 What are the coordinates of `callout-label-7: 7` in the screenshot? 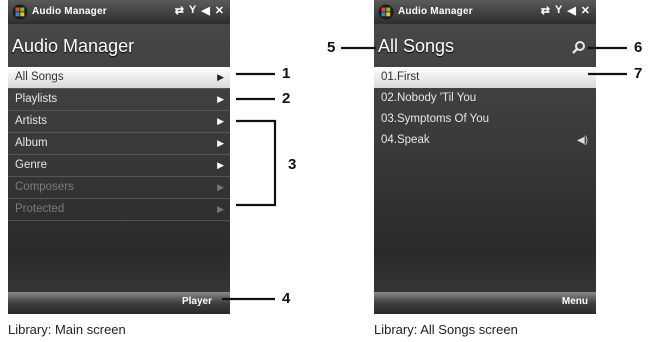 It's located at (638, 73).